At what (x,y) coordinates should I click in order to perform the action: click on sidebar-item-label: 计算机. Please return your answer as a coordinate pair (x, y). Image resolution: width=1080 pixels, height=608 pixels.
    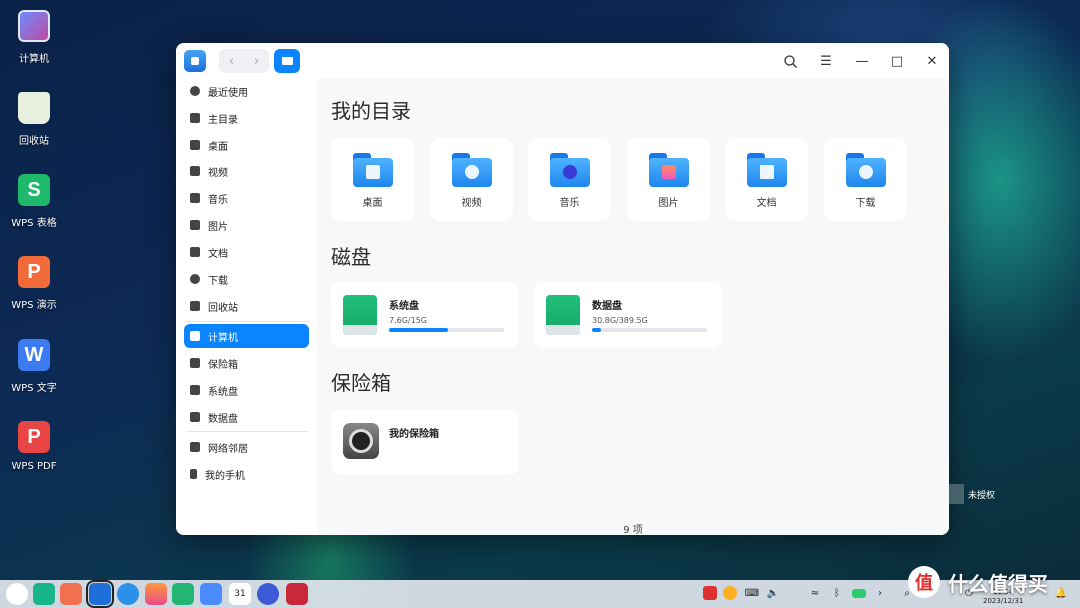
    Looking at the image, I should click on (223, 338).